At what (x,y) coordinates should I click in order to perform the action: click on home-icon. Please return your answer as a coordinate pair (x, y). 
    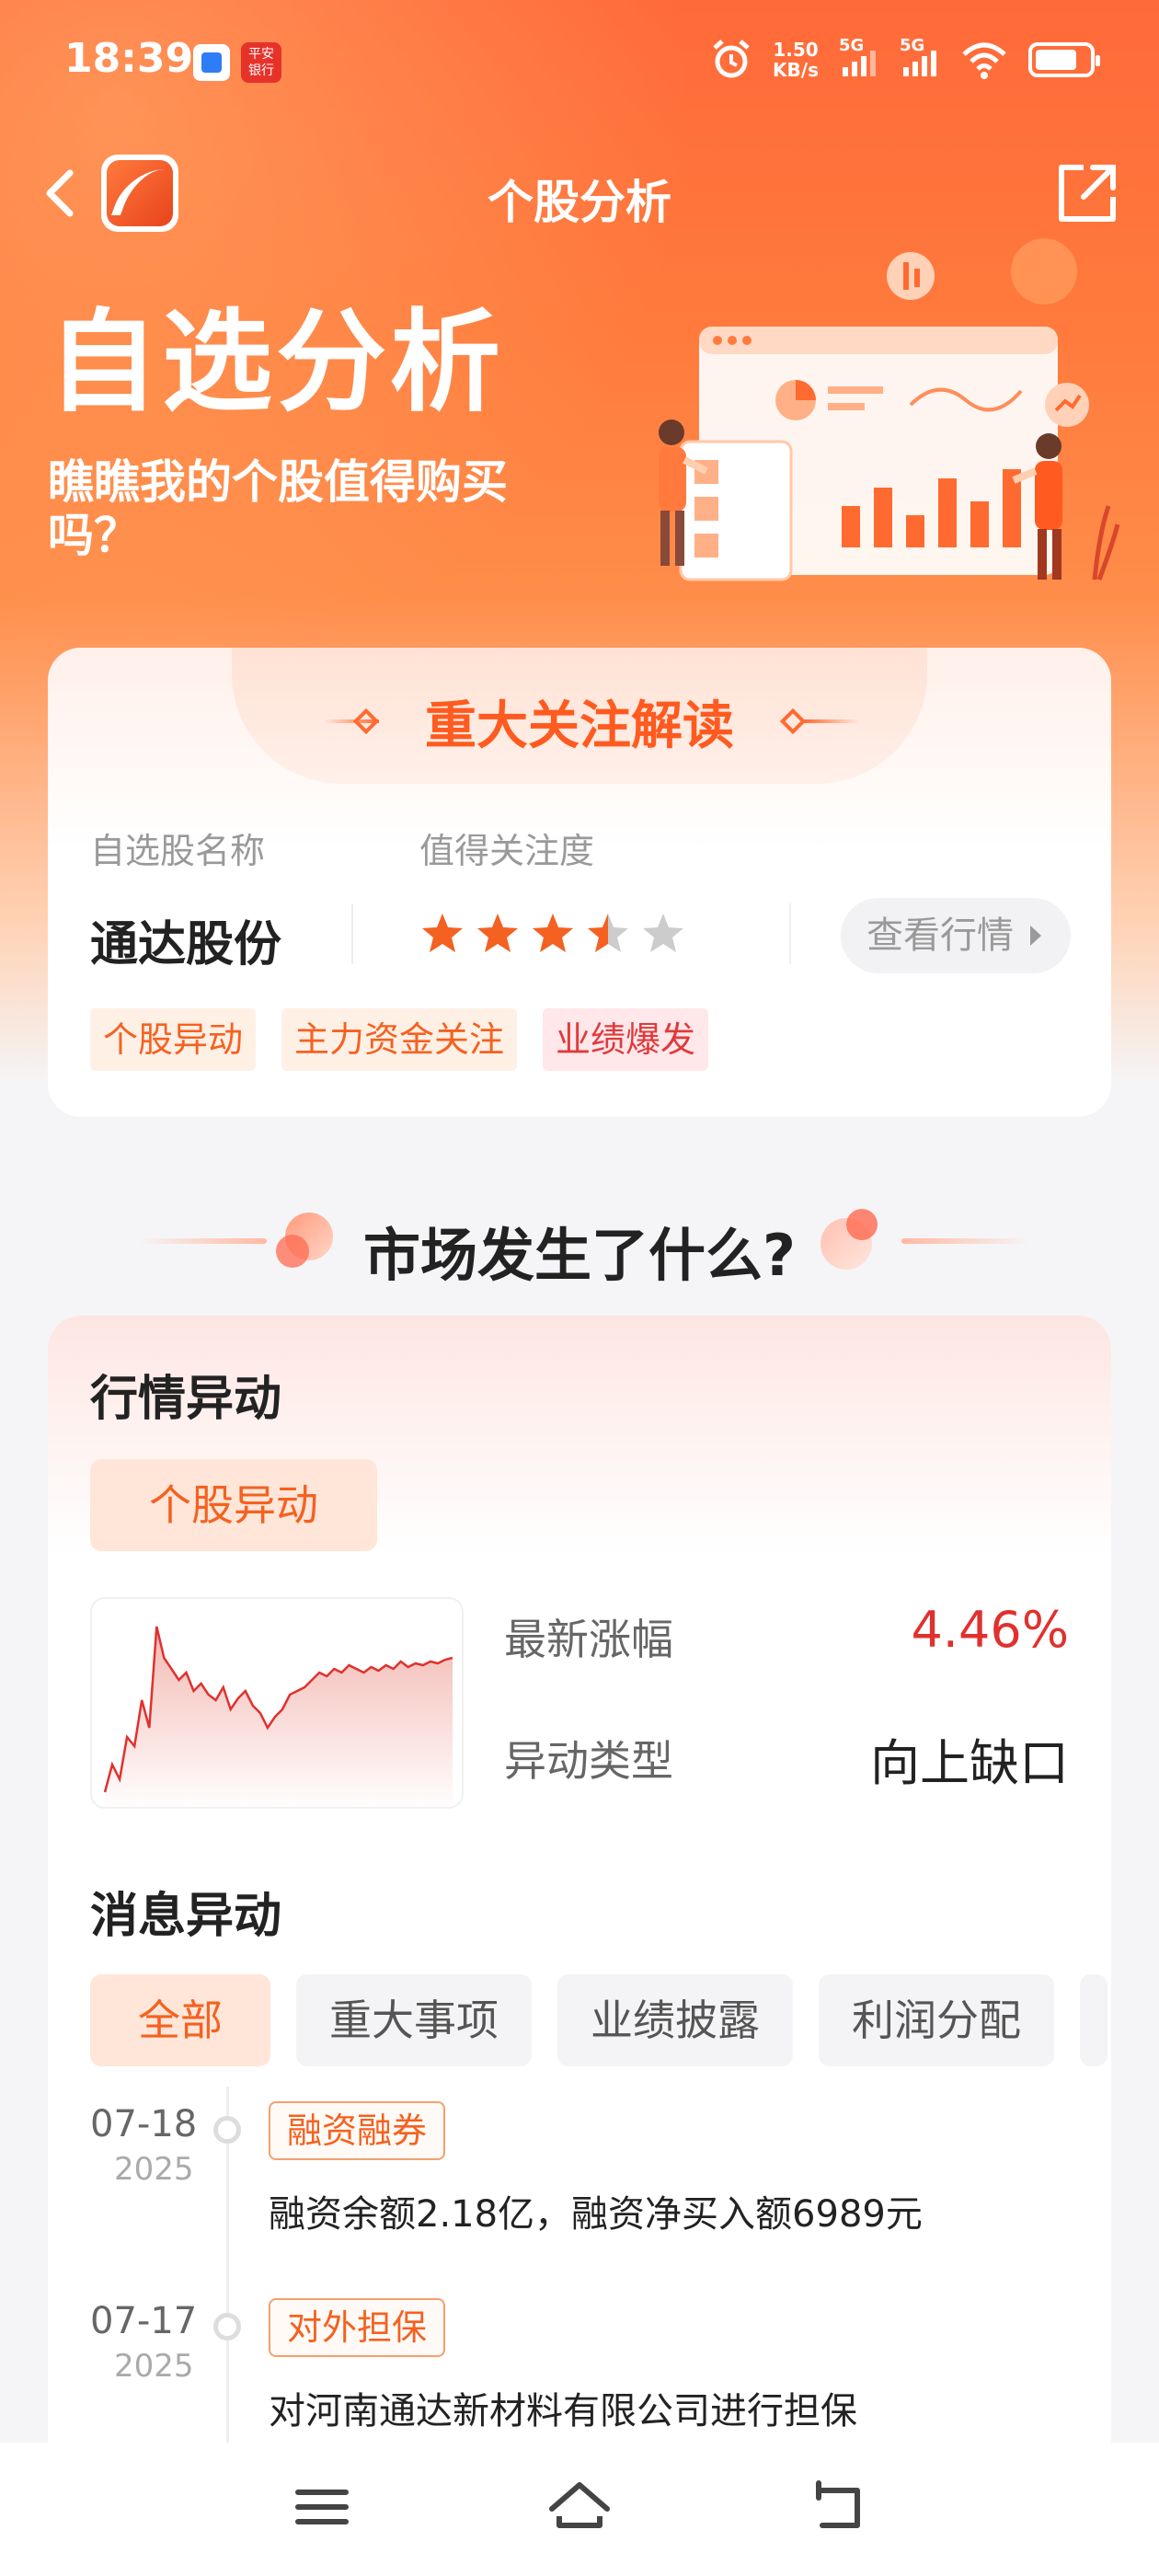
    Looking at the image, I should click on (579, 2507).